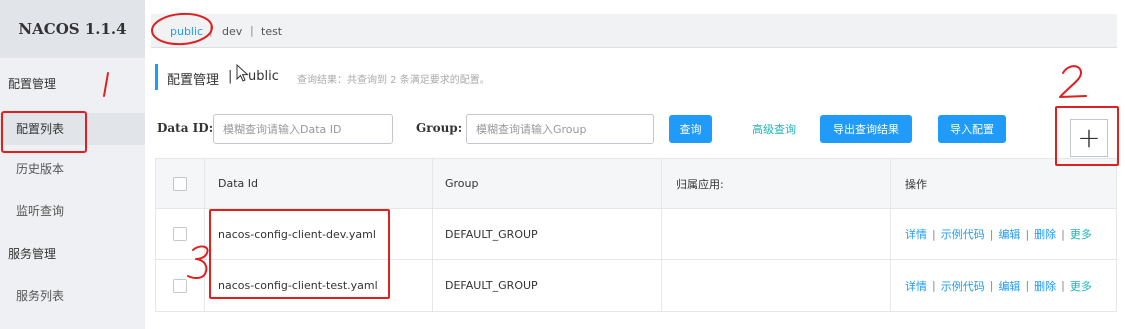  I want to click on annotation-box-data-ids, so click(299, 254).